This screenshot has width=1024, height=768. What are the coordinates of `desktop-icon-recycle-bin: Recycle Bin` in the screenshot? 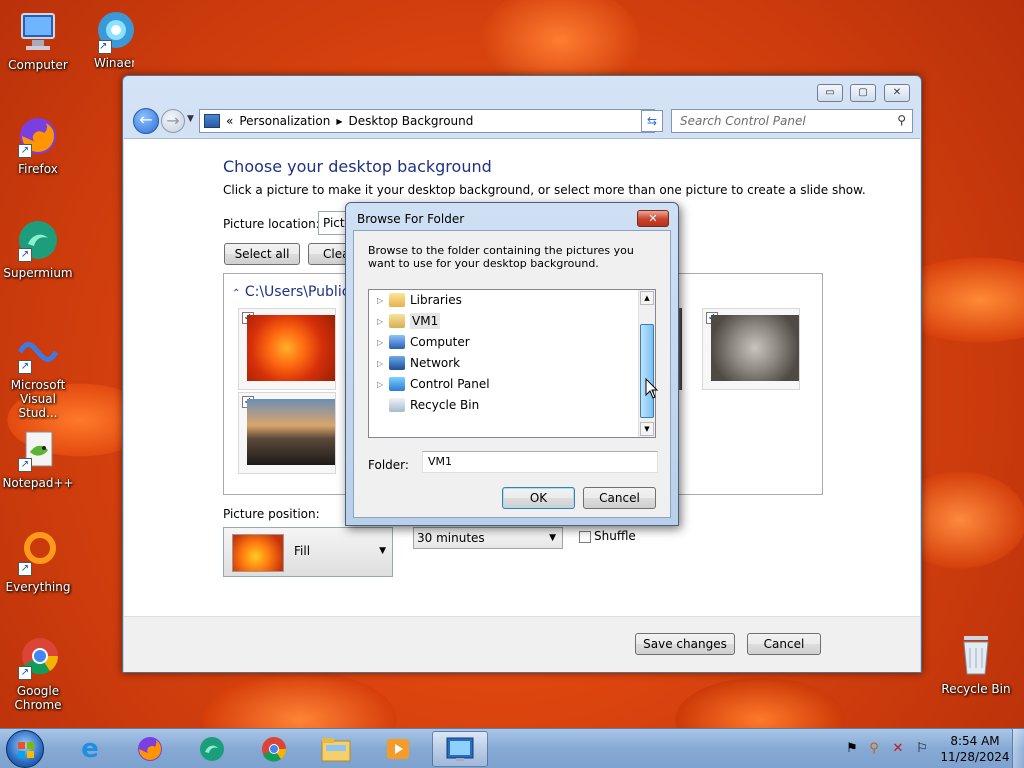 It's located at (976, 664).